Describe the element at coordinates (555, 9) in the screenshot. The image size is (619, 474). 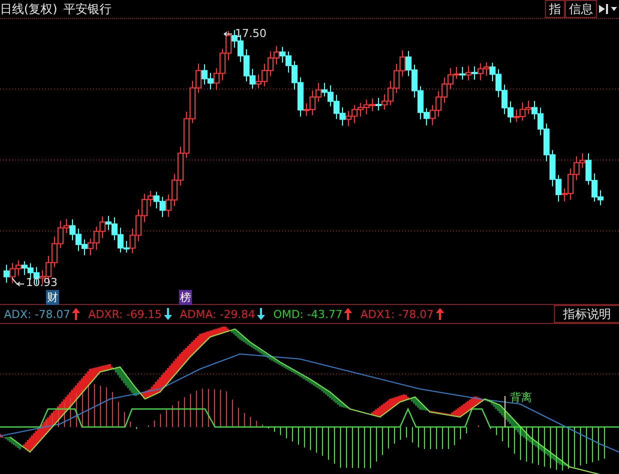
I see `toolbar-button: 指` at that location.